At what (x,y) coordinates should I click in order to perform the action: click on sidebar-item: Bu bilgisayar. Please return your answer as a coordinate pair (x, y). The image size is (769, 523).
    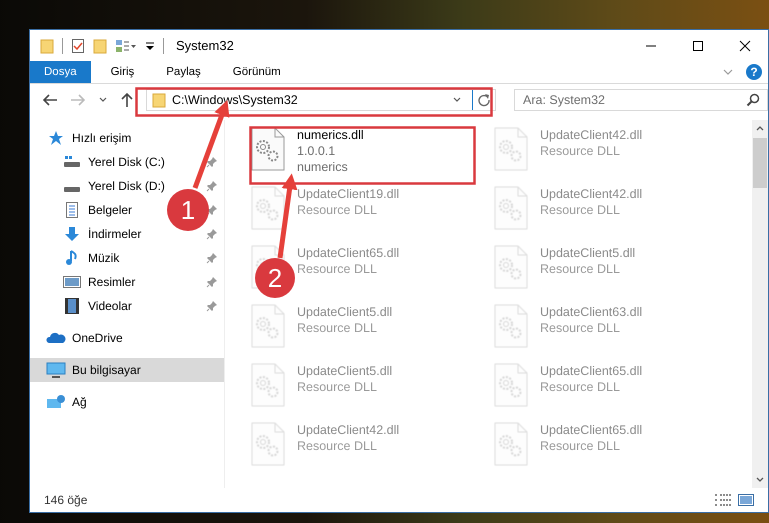
    Looking at the image, I should click on (106, 370).